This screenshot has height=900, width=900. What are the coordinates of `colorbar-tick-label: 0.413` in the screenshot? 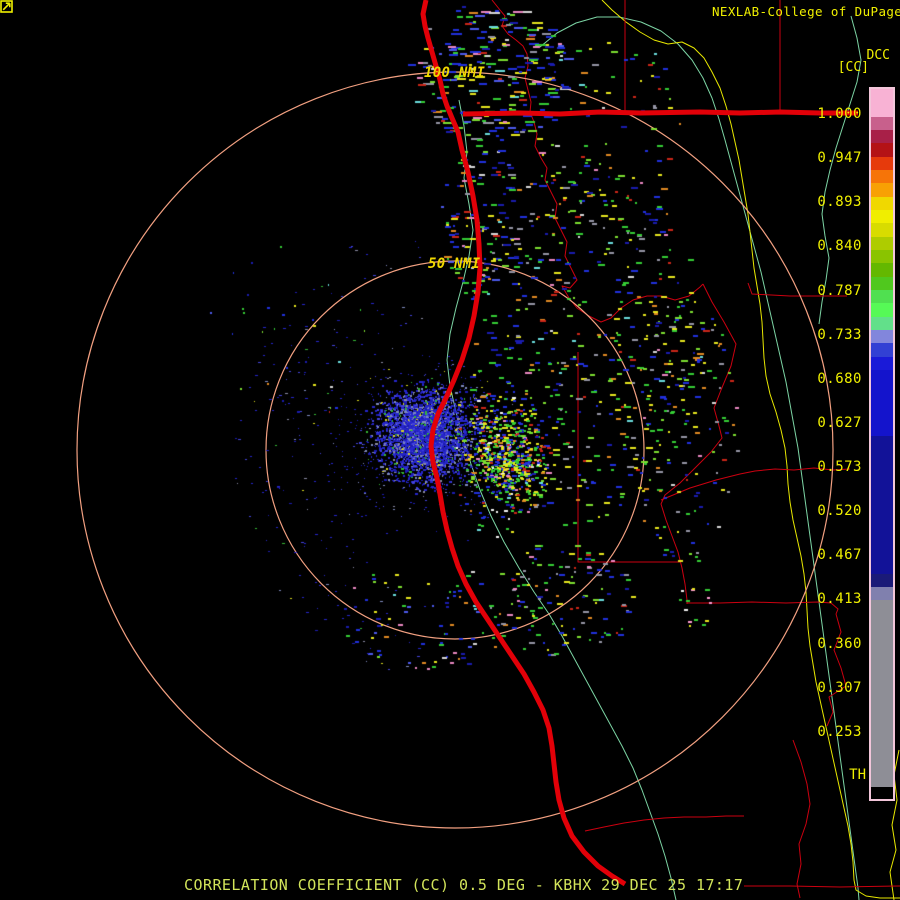 It's located at (839, 599).